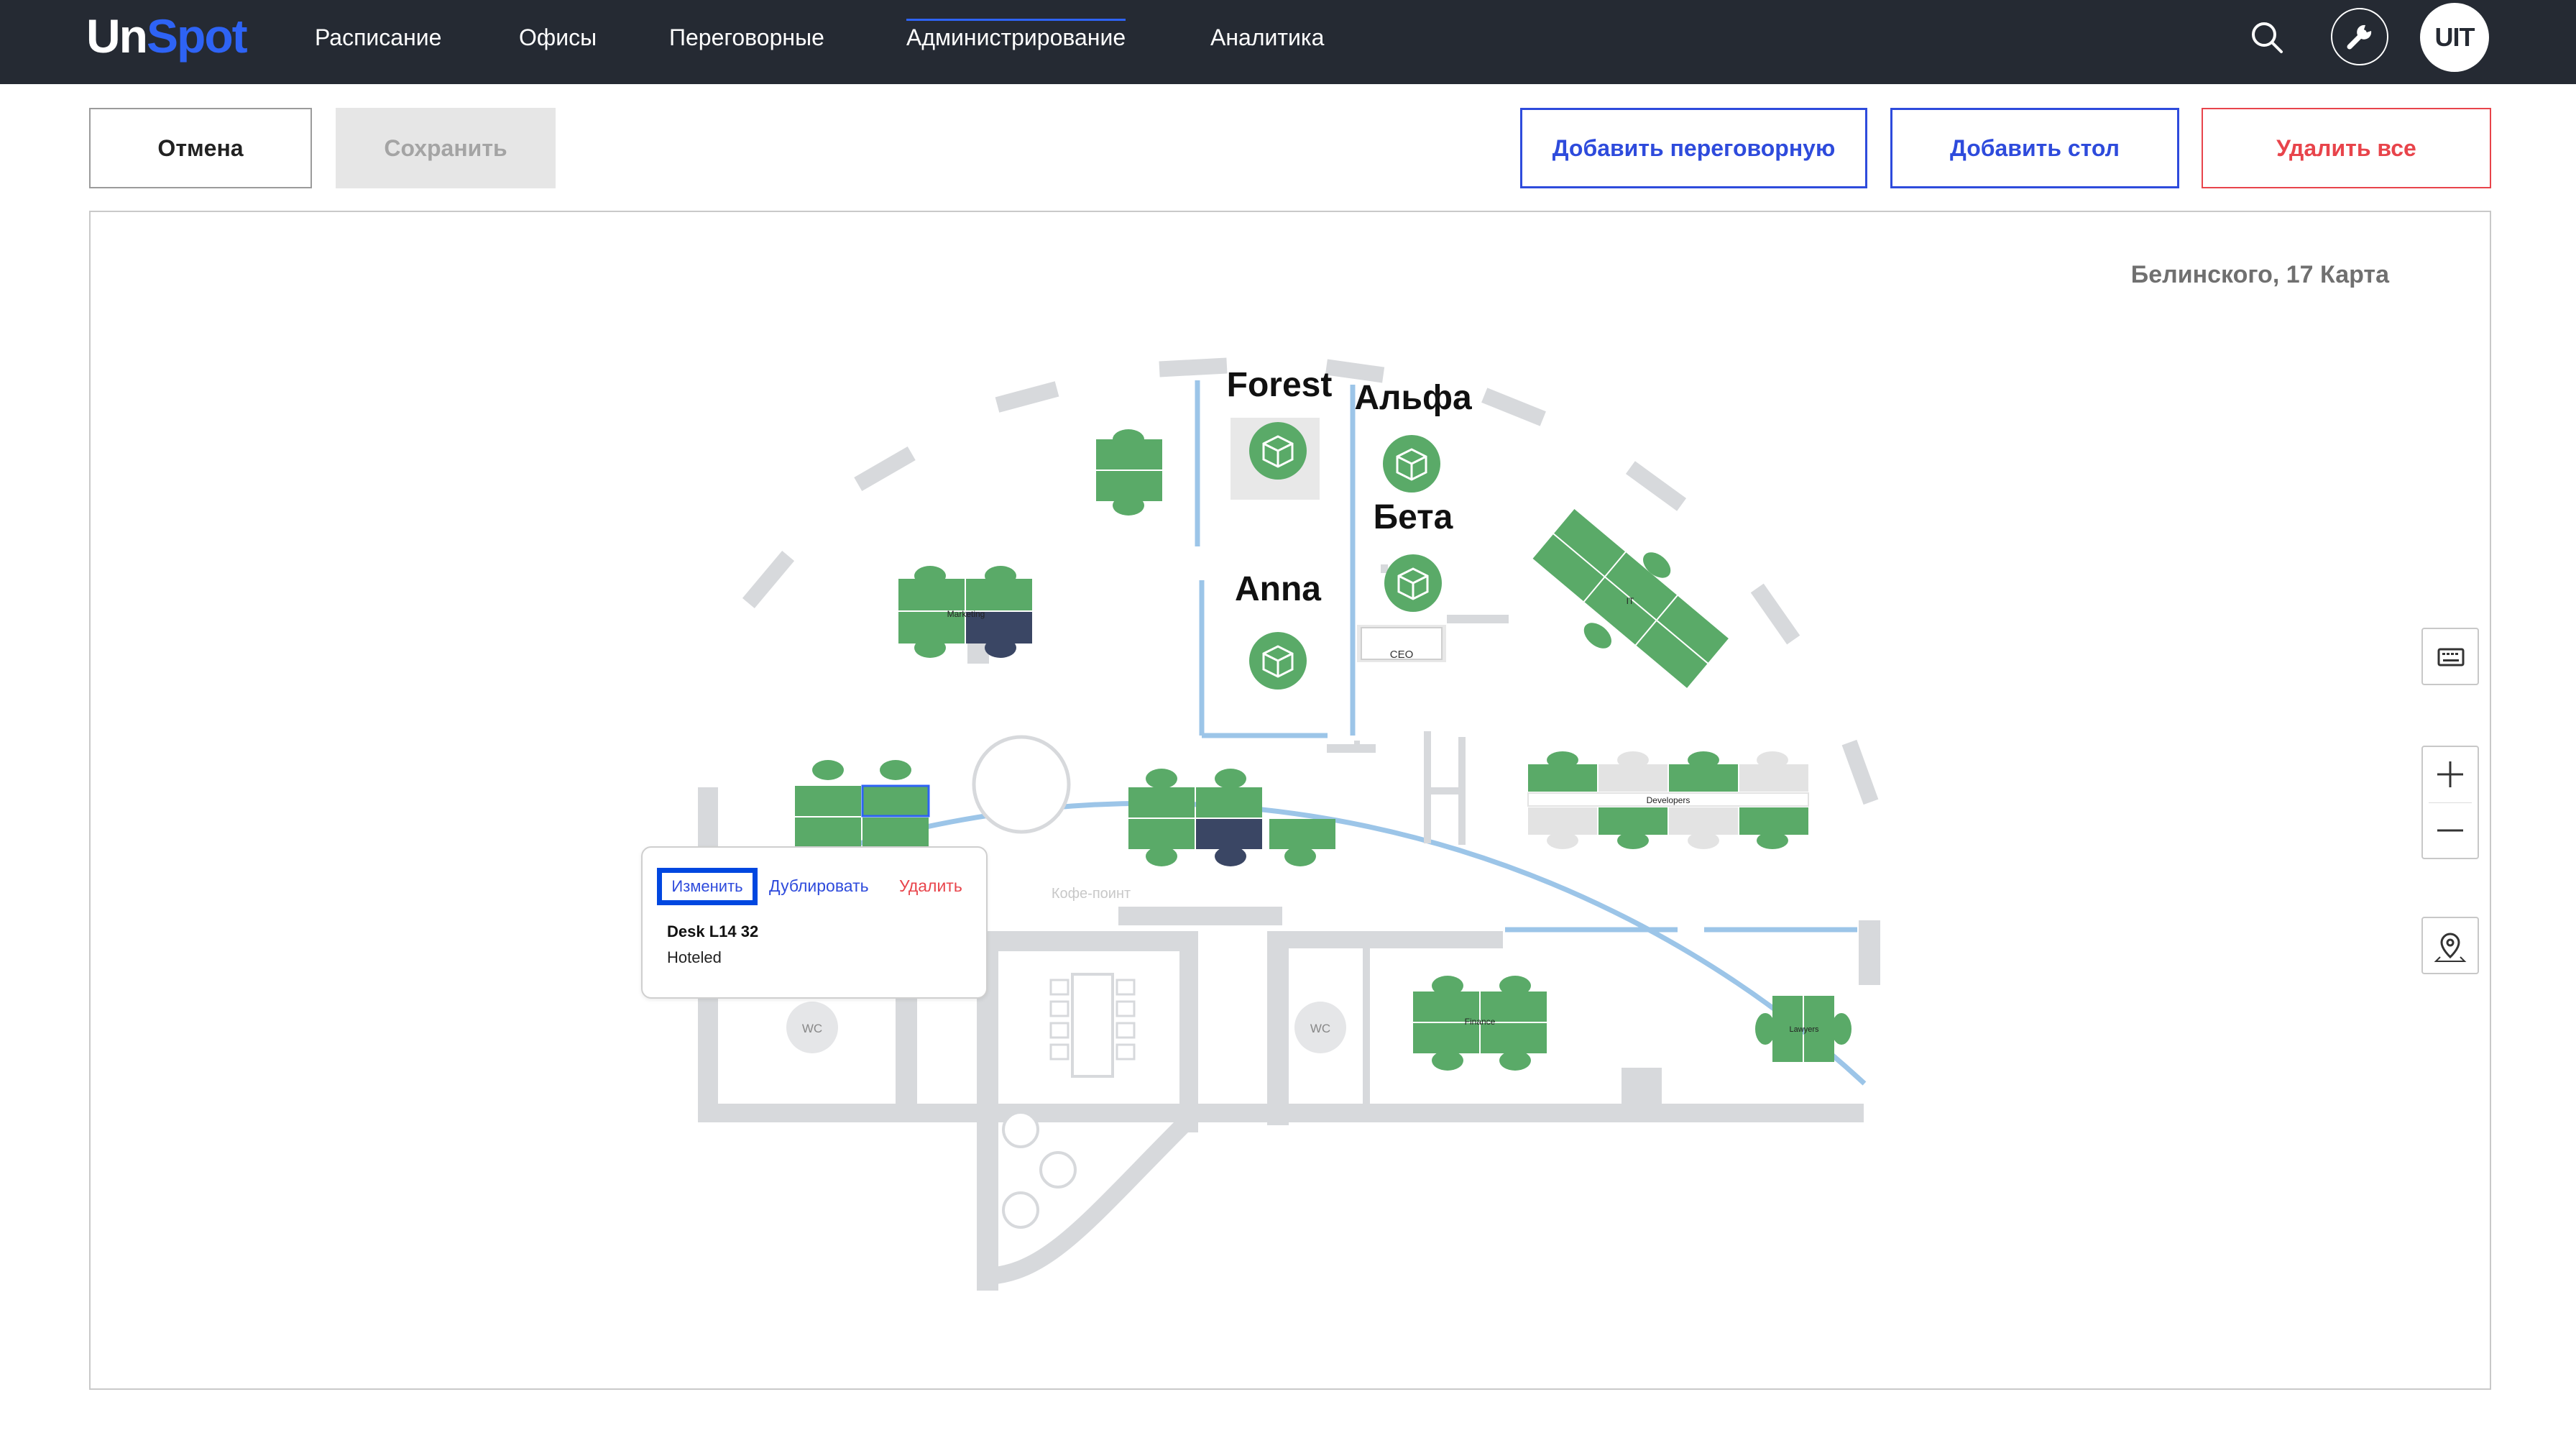  What do you see at coordinates (1693, 148) in the screenshot?
I see `add-meeting-room-button: Добавить переговорную` at bounding box center [1693, 148].